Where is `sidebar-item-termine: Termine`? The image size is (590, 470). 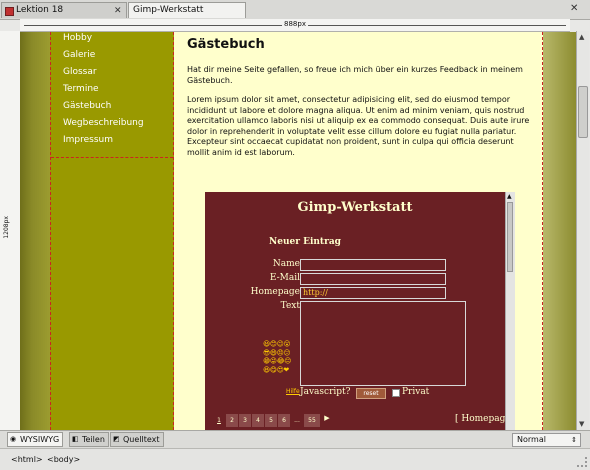 sidebar-item-termine: Termine is located at coordinates (103, 89).